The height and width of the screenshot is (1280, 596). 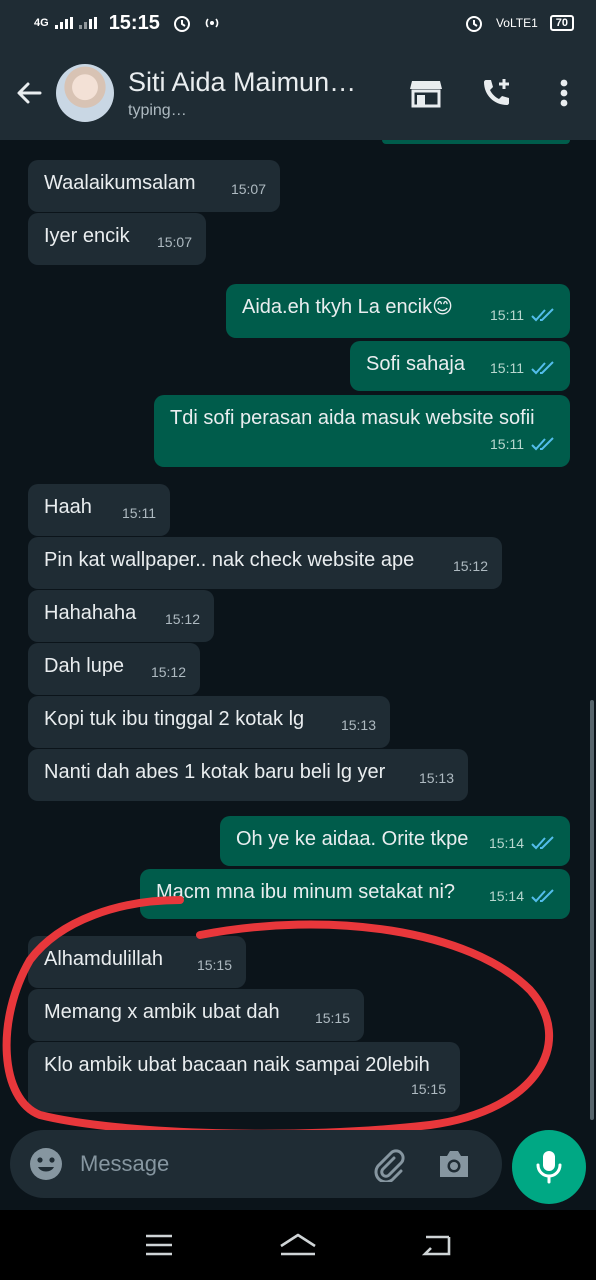 I want to click on outgoing-message: Sofi sahaja 15:11, so click(x=460, y=366).